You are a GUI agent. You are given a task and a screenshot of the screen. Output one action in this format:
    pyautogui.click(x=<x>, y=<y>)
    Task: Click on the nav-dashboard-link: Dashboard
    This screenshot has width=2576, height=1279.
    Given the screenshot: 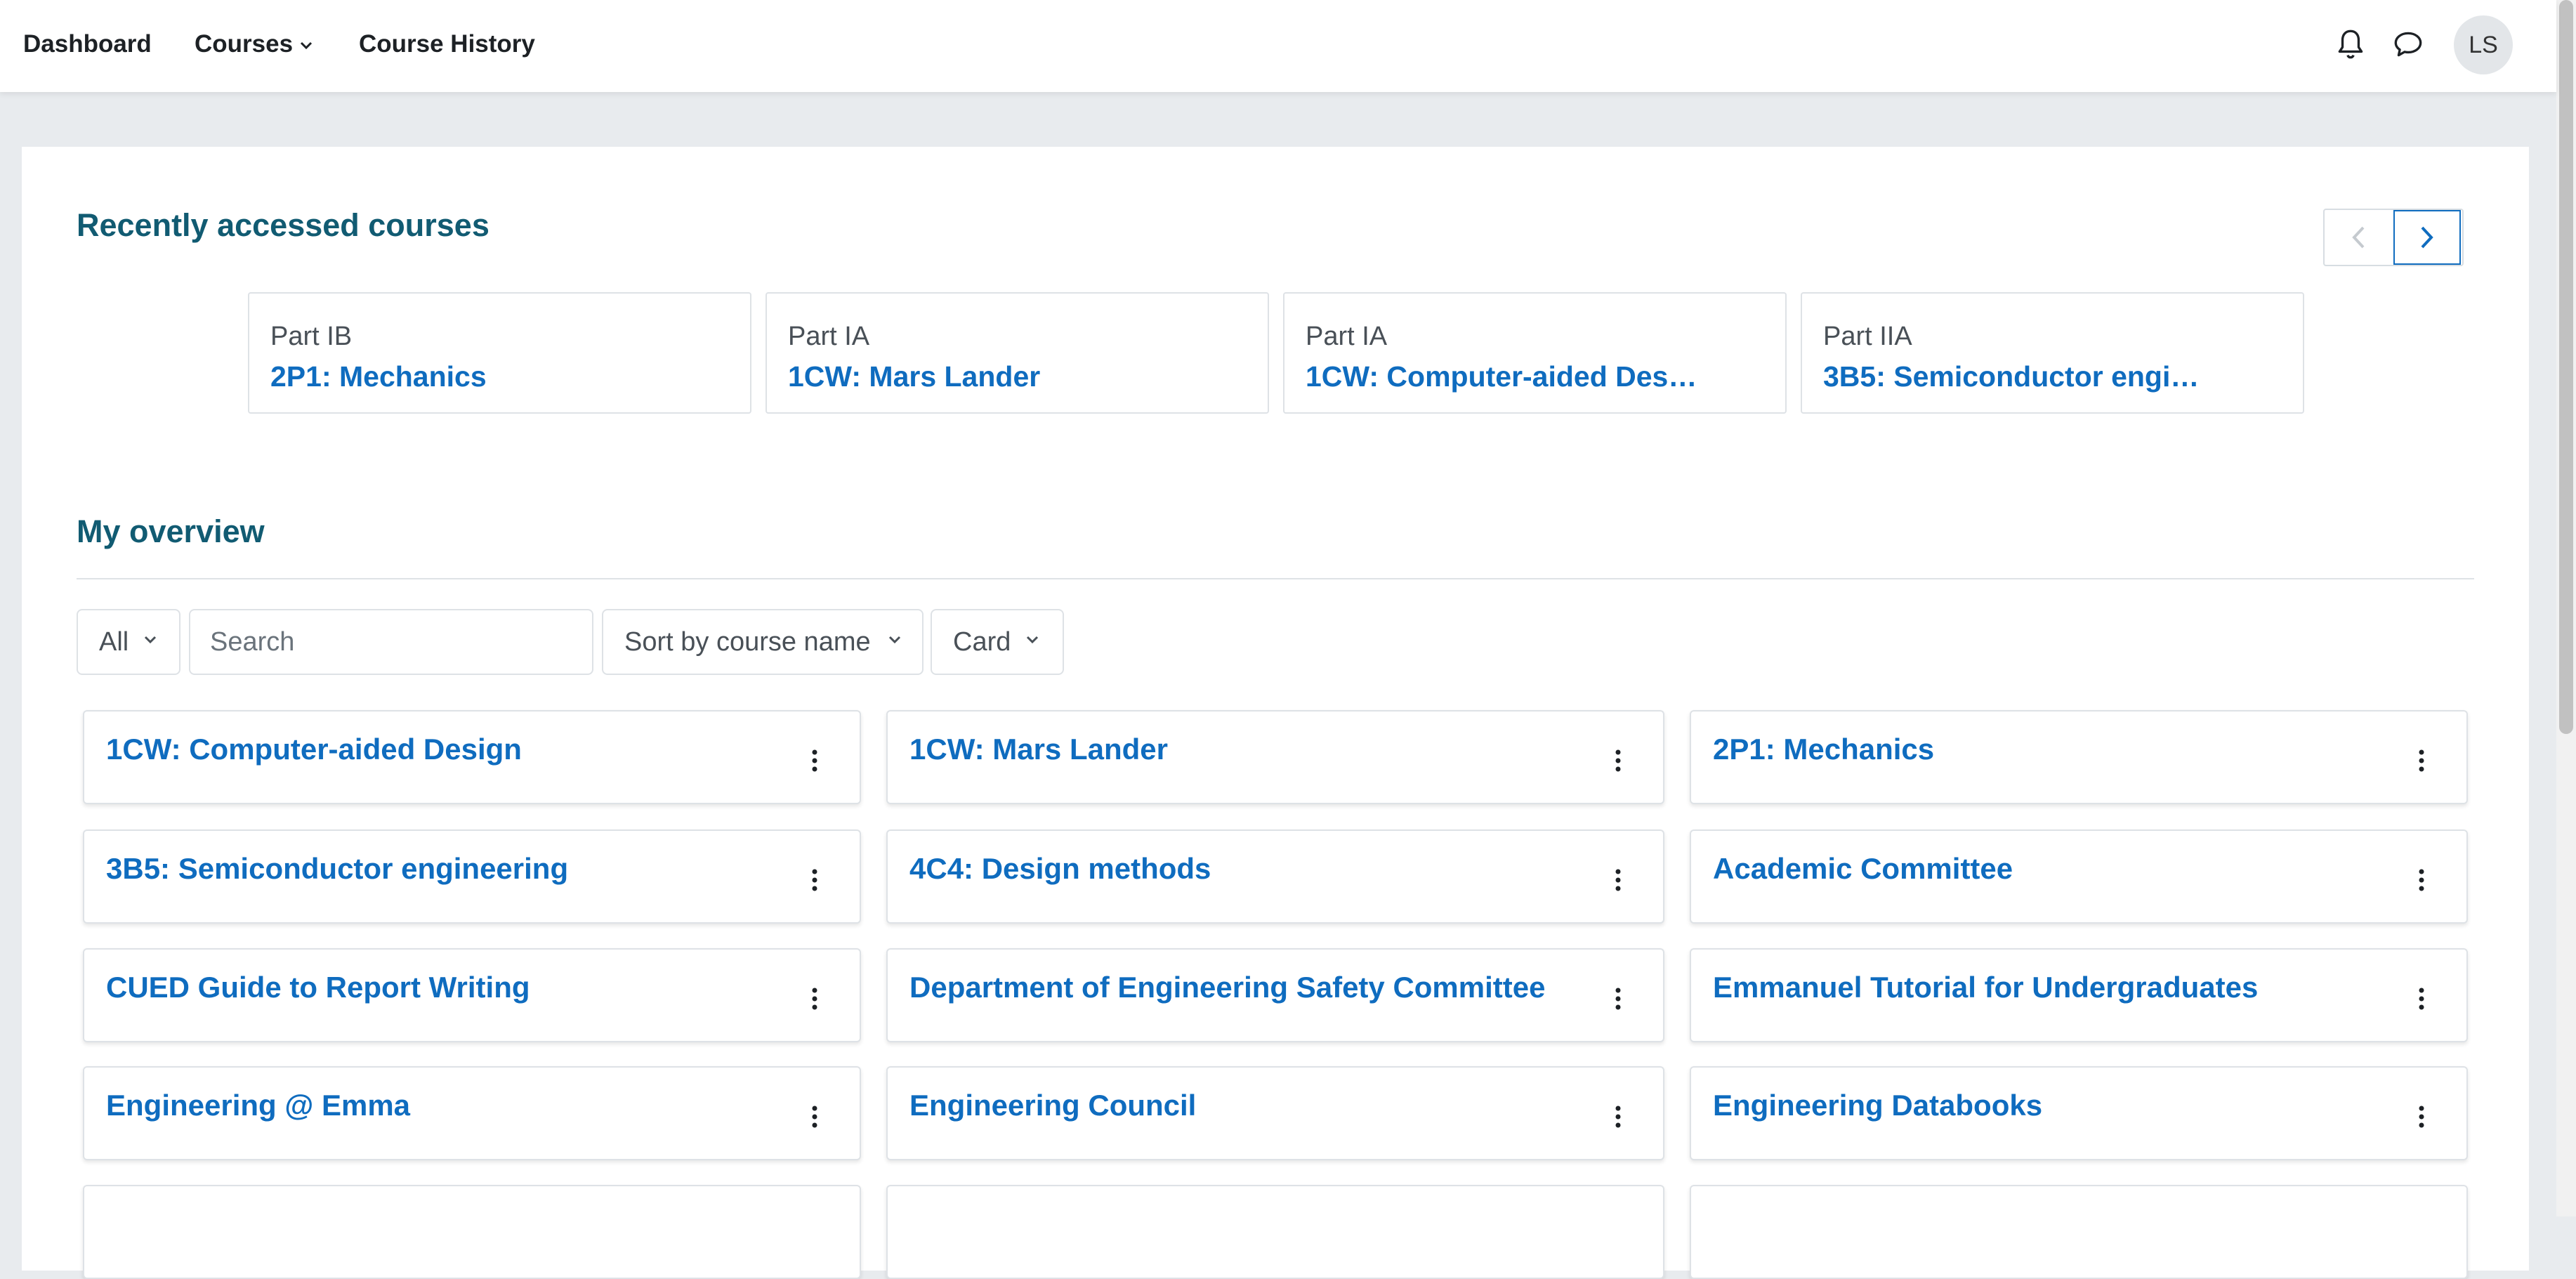 What is the action you would take?
    pyautogui.click(x=87, y=44)
    